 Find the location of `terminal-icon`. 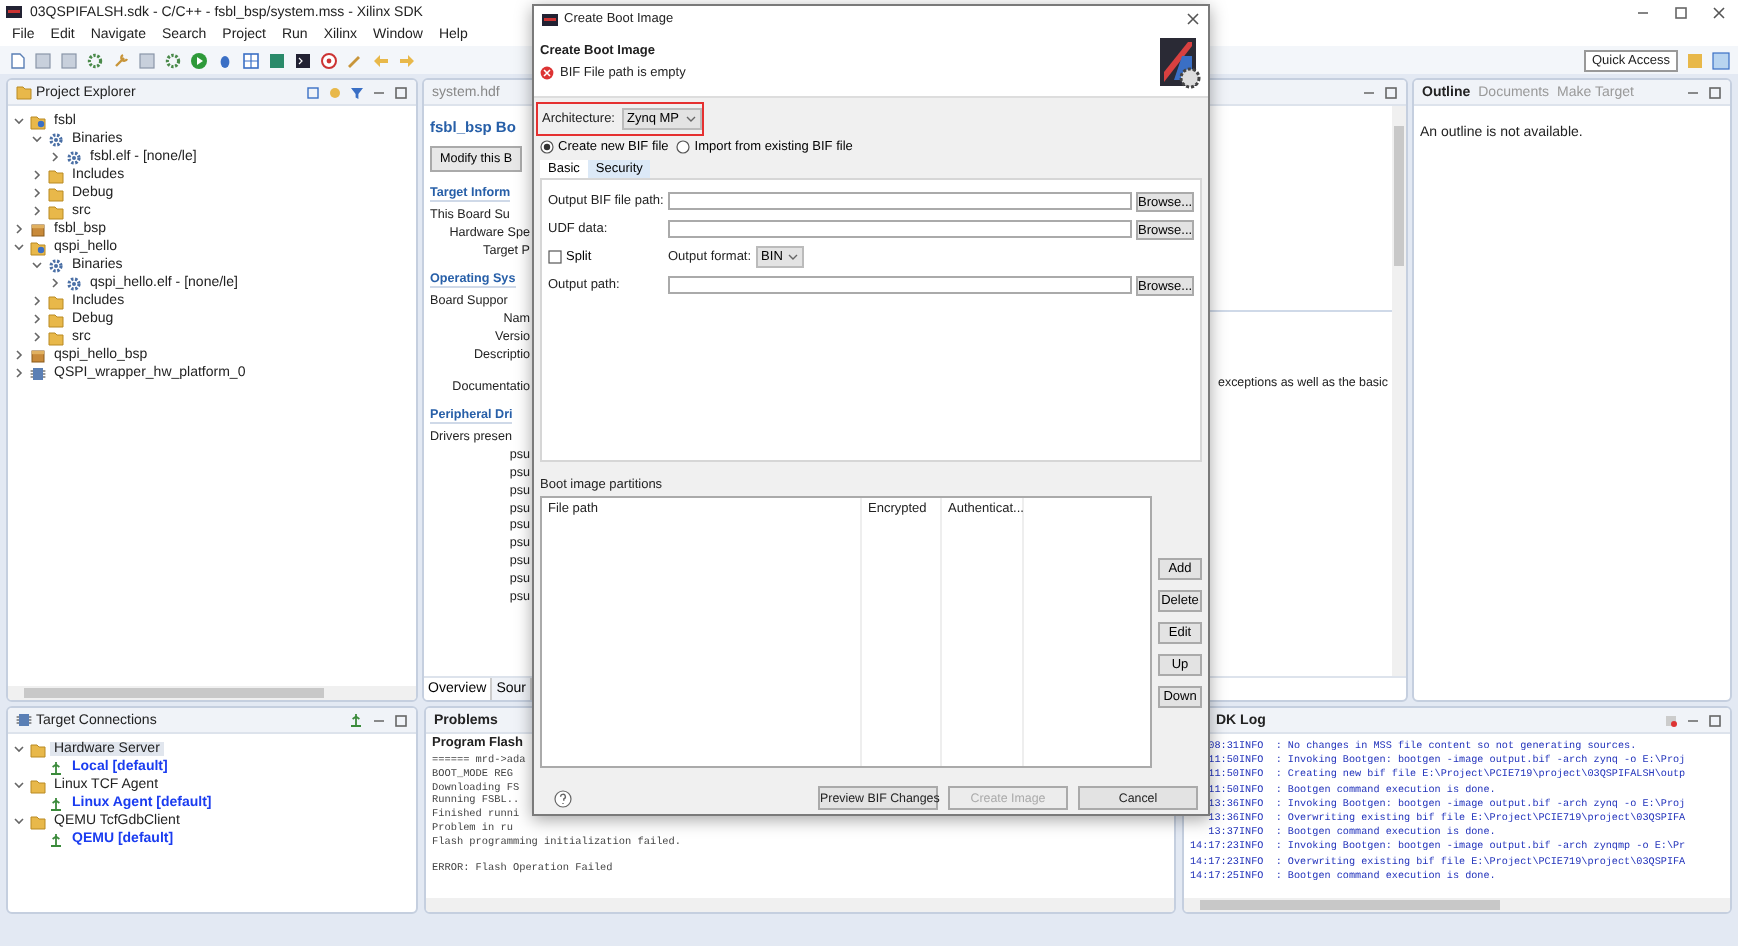

terminal-icon is located at coordinates (303, 60).